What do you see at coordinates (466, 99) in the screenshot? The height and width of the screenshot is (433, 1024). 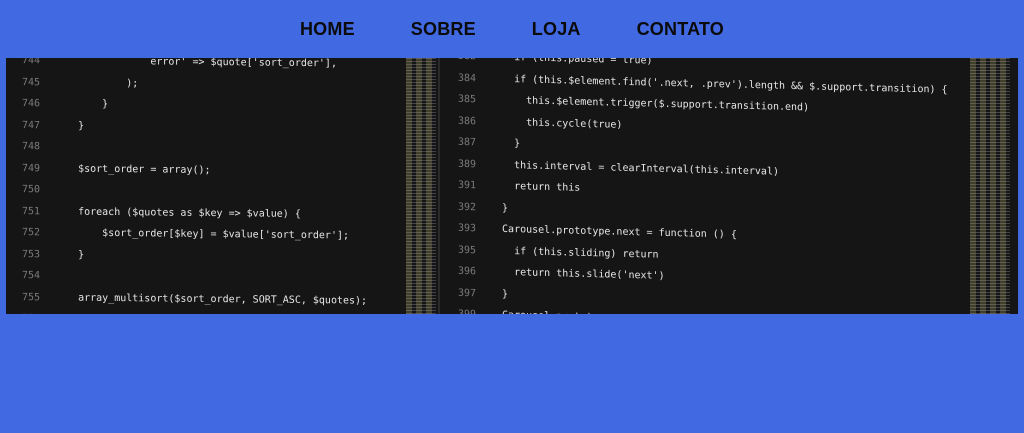 I see `line-number: 385` at bounding box center [466, 99].